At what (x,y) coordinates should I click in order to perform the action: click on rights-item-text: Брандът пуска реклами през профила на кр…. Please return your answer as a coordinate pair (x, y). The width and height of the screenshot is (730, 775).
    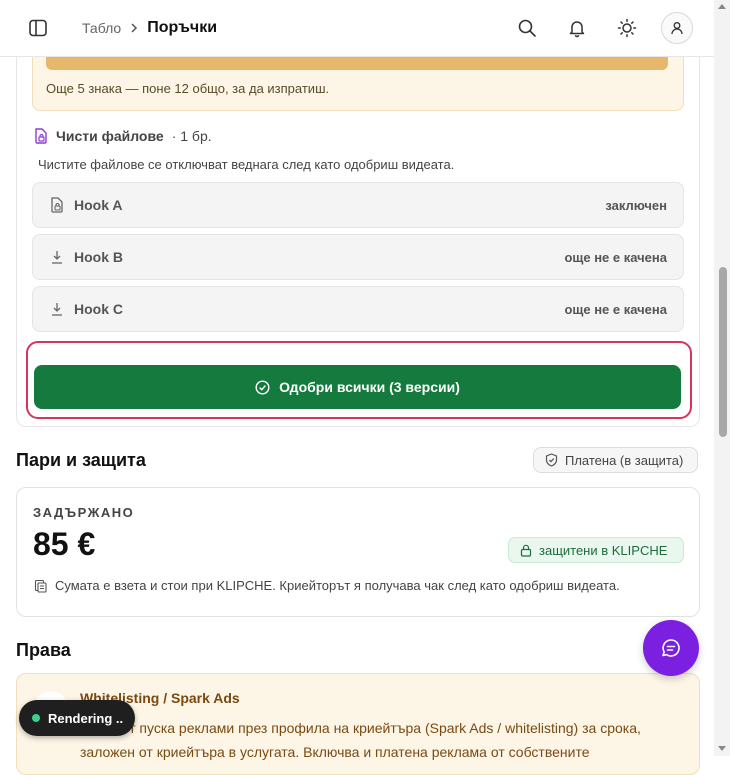
    Looking at the image, I should click on (360, 740).